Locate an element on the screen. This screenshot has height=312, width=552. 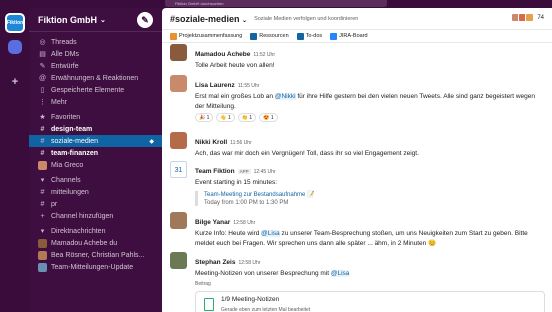
bookmark-projektzusammenfassung: Projektzusammenfassung is located at coordinates (206, 36).